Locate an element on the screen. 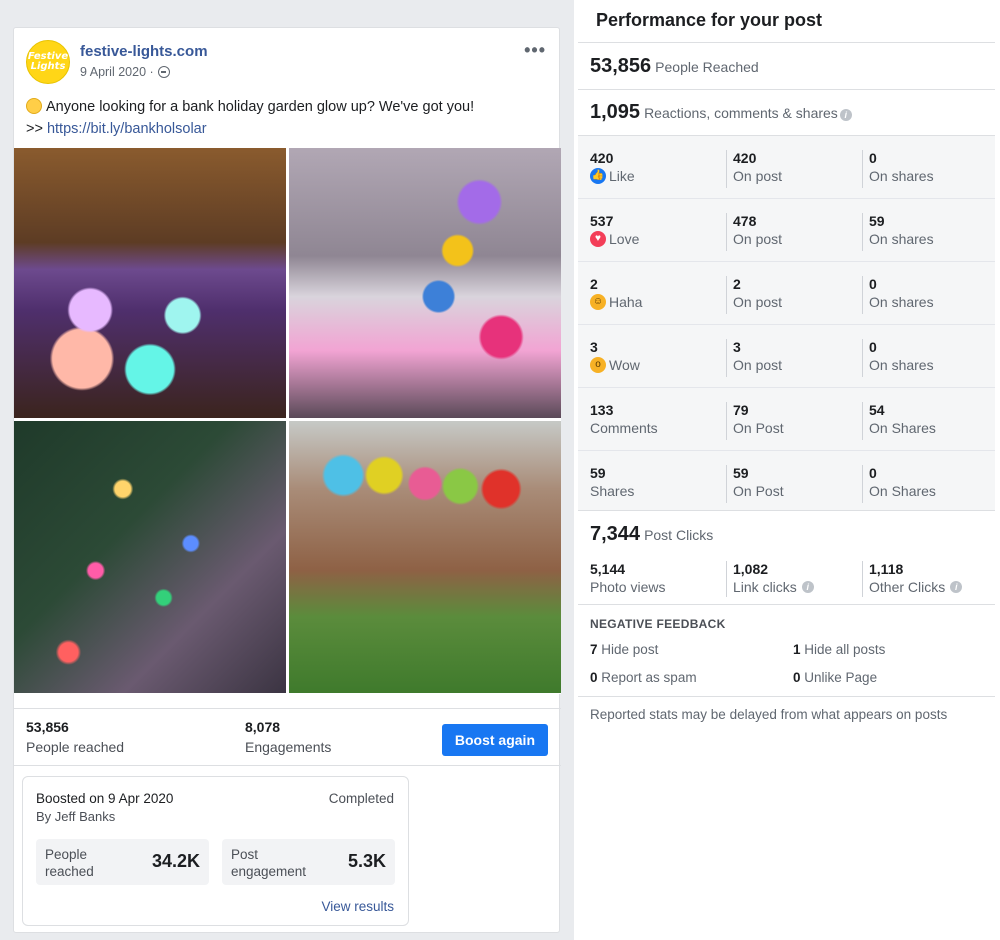  photo-views-value: 5,144 is located at coordinates (608, 569).